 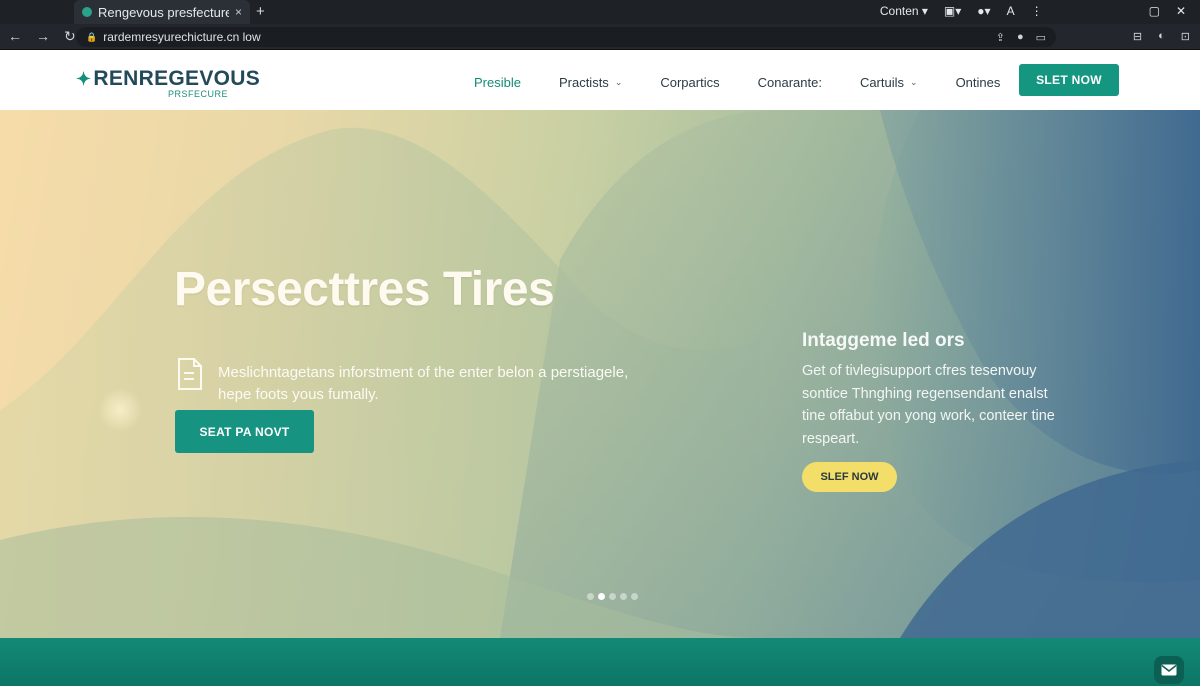 What do you see at coordinates (84, 78) in the screenshot?
I see `logo-mark-icon: ✦` at bounding box center [84, 78].